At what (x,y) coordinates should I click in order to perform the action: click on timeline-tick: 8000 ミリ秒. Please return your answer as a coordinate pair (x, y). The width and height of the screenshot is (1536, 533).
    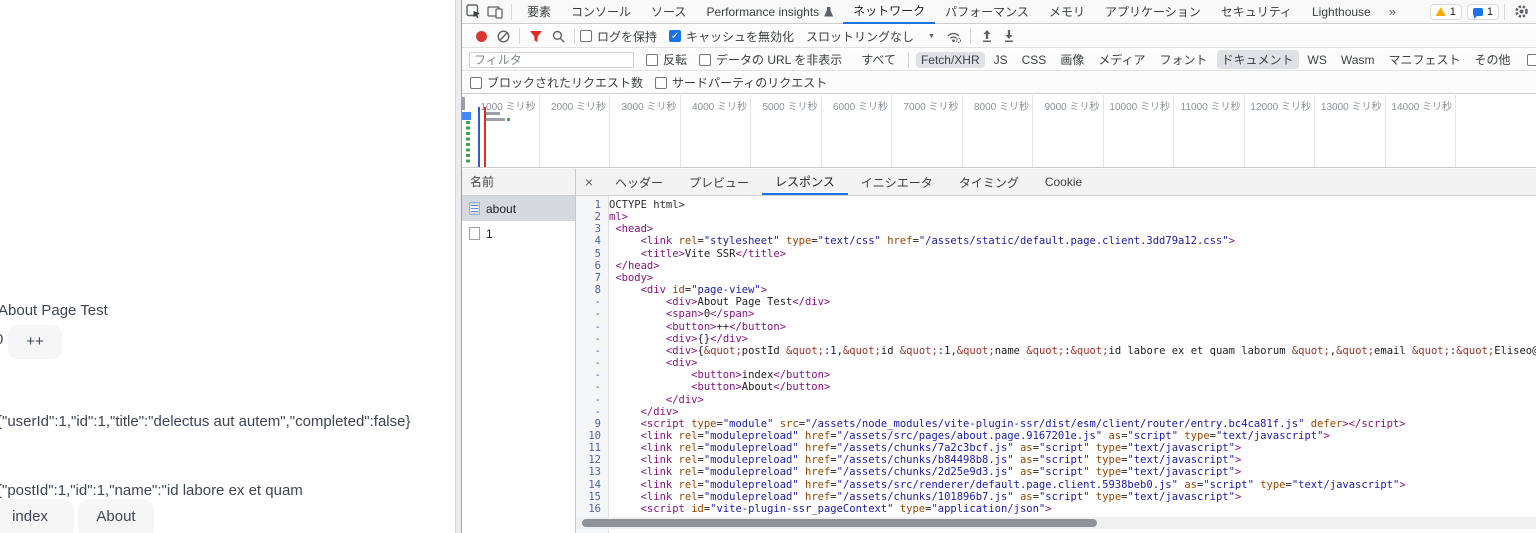
    Looking at the image, I should click on (998, 131).